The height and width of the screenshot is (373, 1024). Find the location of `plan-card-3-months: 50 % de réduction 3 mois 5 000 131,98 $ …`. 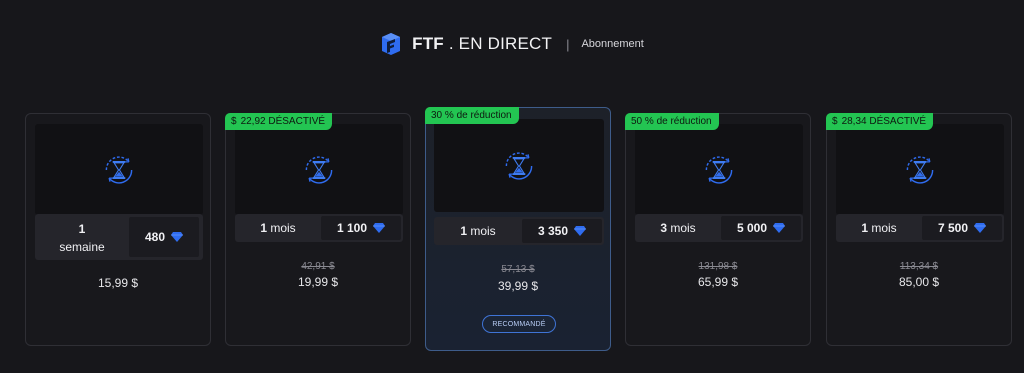

plan-card-3-months: 50 % de réduction 3 mois 5 000 131,98 $ … is located at coordinates (718, 229).